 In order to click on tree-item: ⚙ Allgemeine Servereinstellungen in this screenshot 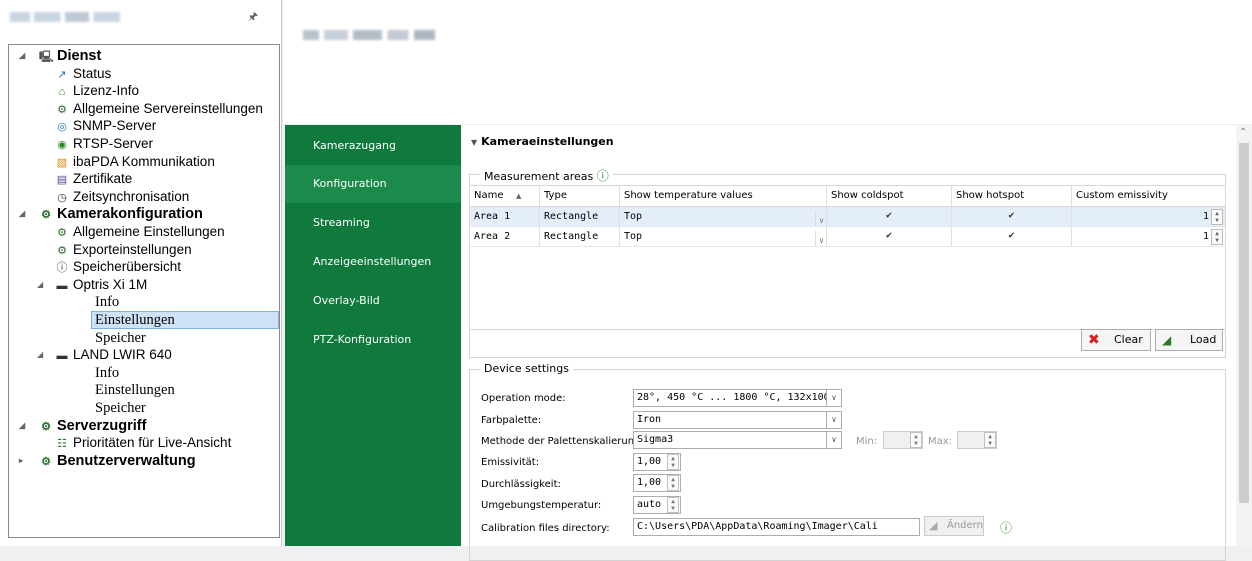, I will do `click(159, 109)`.